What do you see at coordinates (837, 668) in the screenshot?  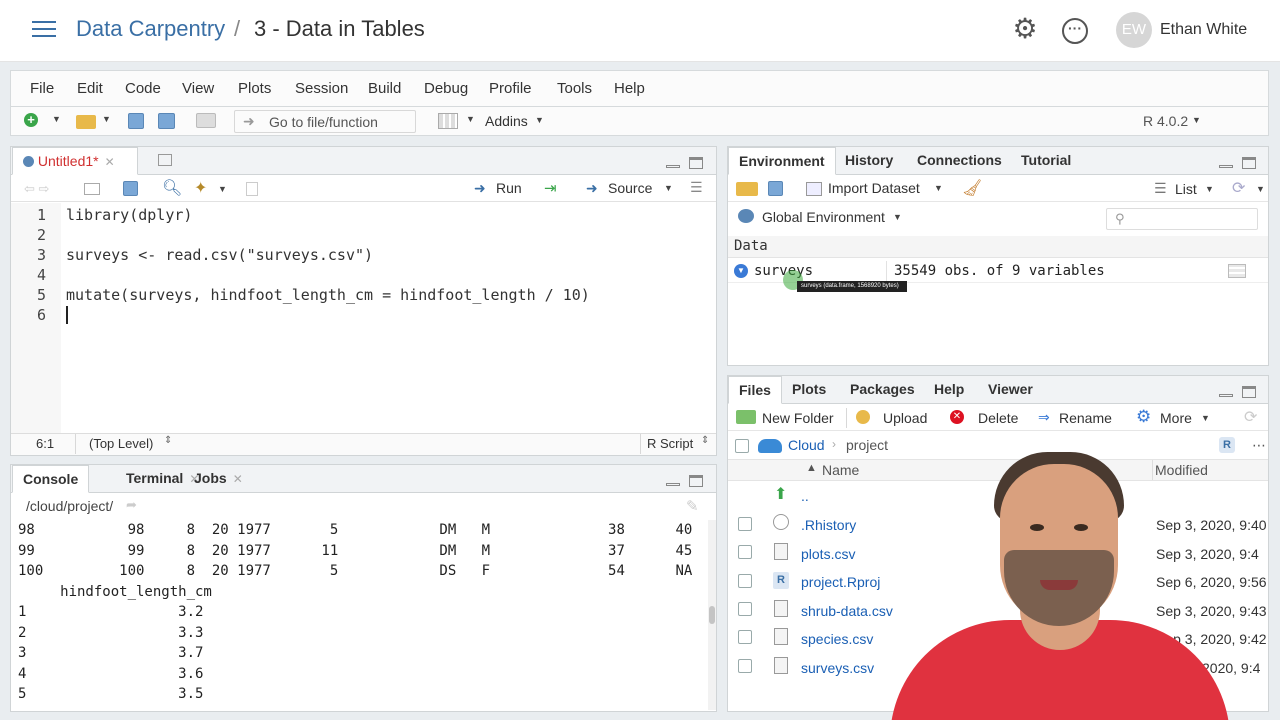 I see `file-name-surveys: surveys.csv` at bounding box center [837, 668].